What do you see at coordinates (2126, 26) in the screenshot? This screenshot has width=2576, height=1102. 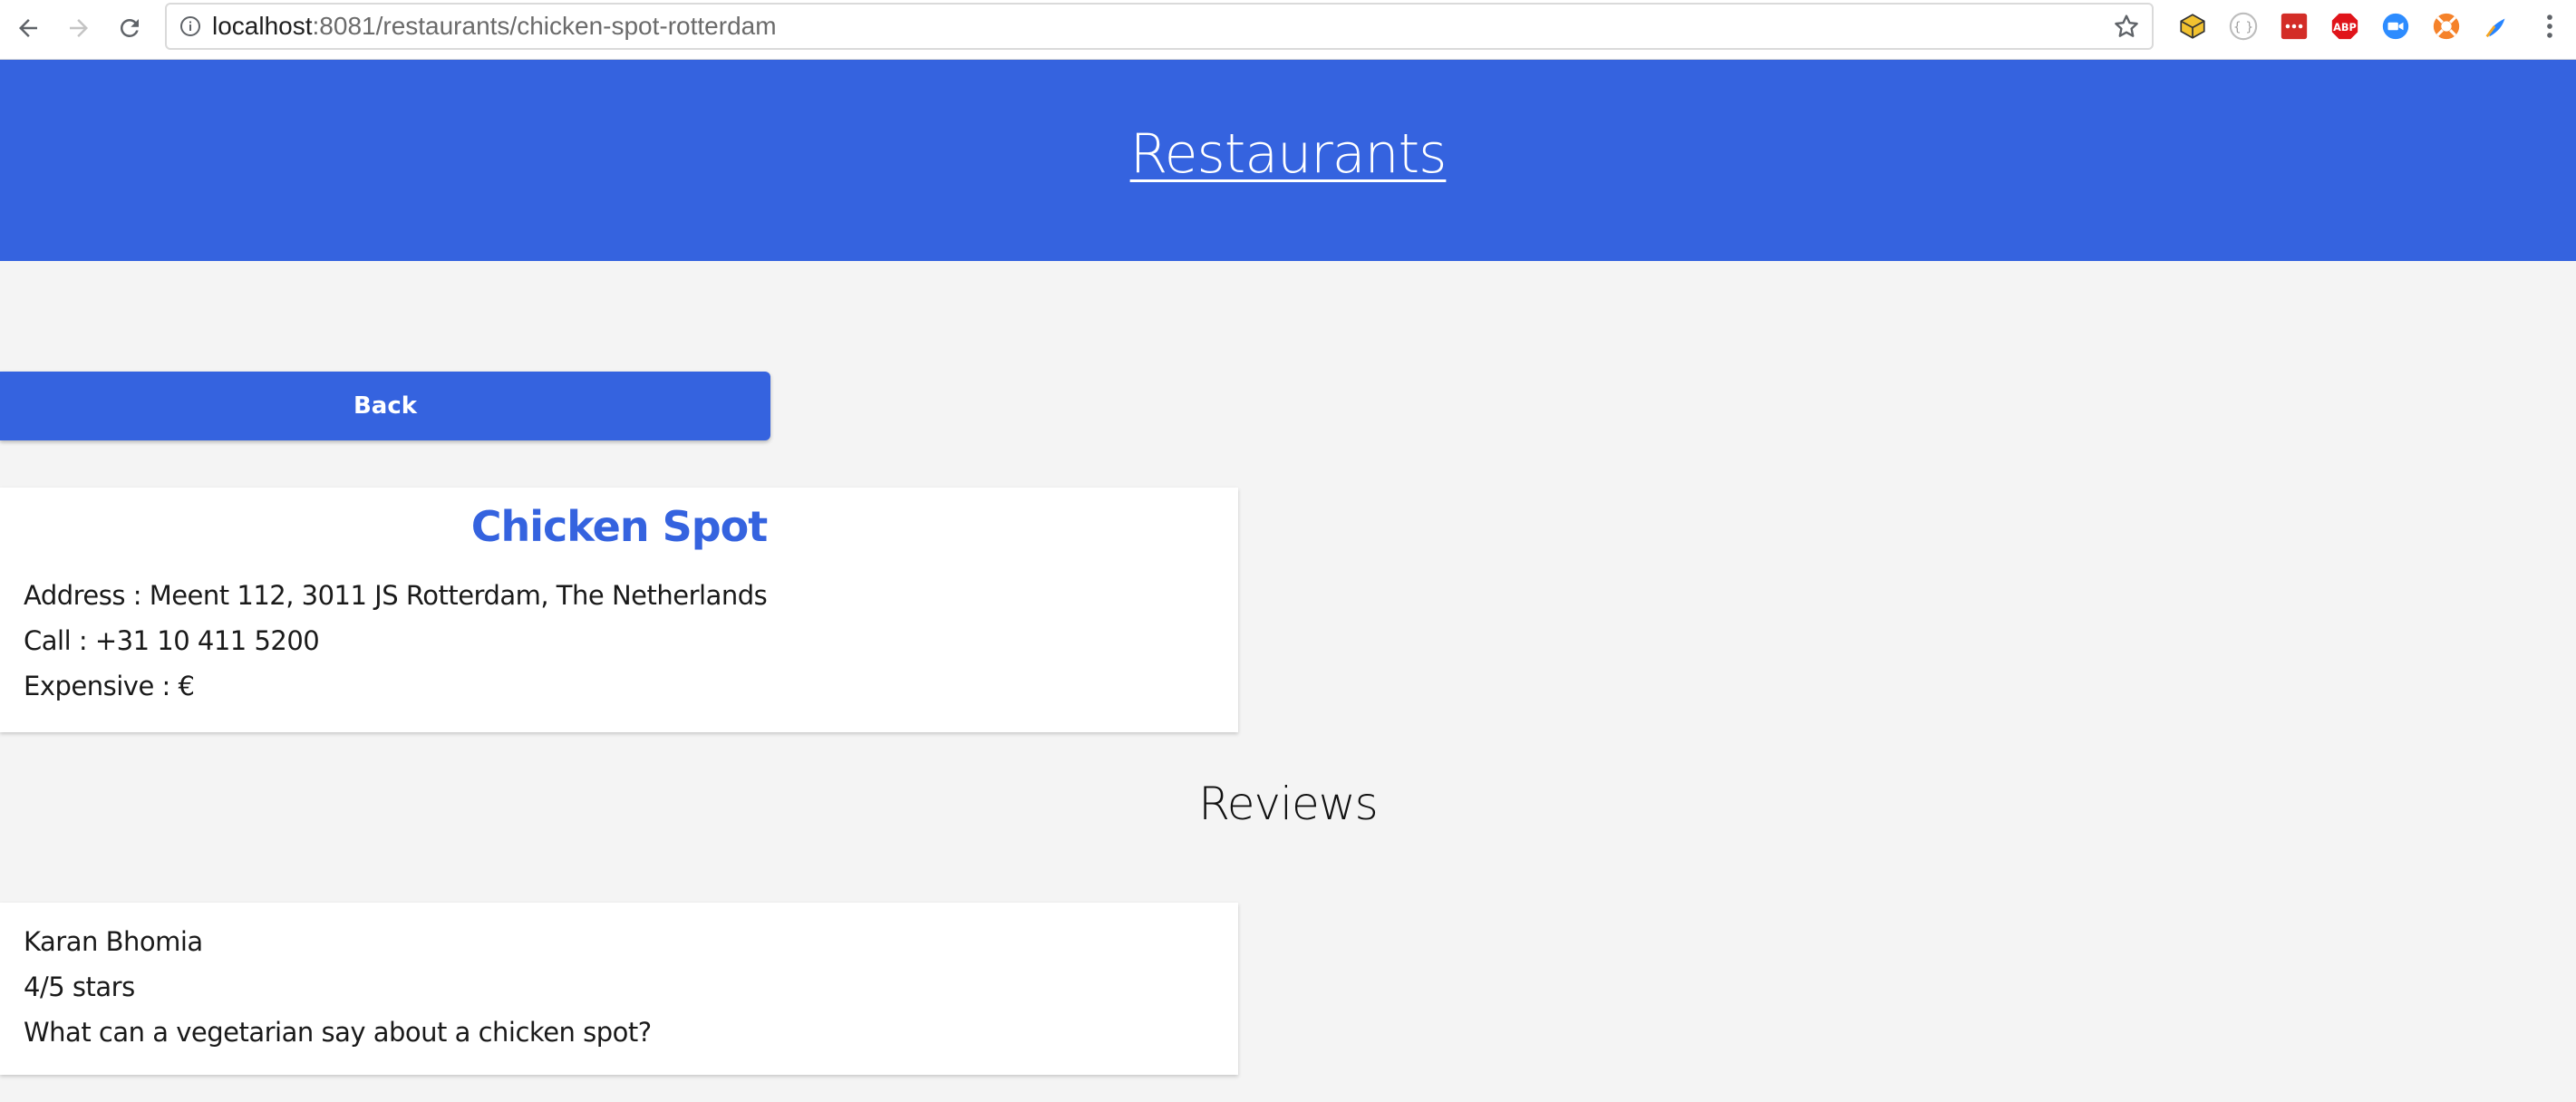 I see `star-icon` at bounding box center [2126, 26].